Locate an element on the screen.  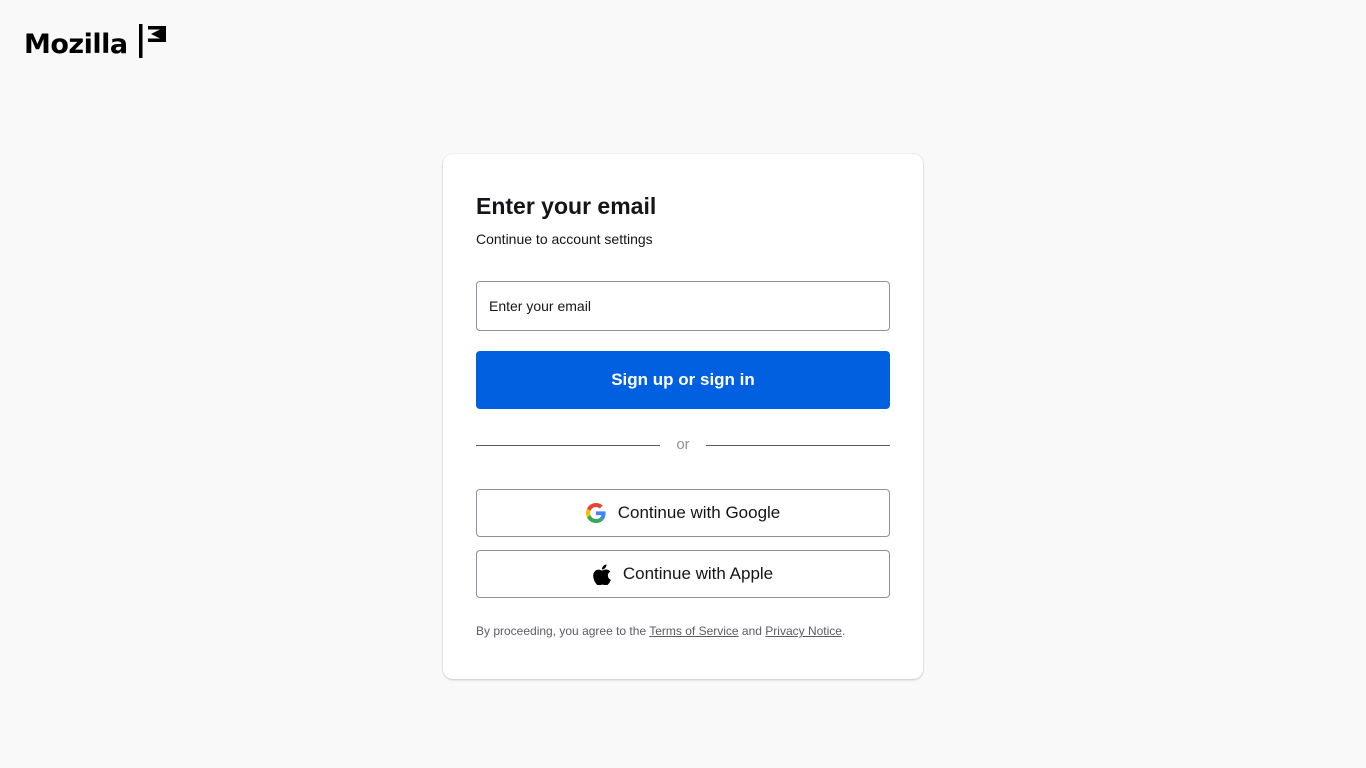
continue-with-google-button: Continue with Google is located at coordinates (683, 513).